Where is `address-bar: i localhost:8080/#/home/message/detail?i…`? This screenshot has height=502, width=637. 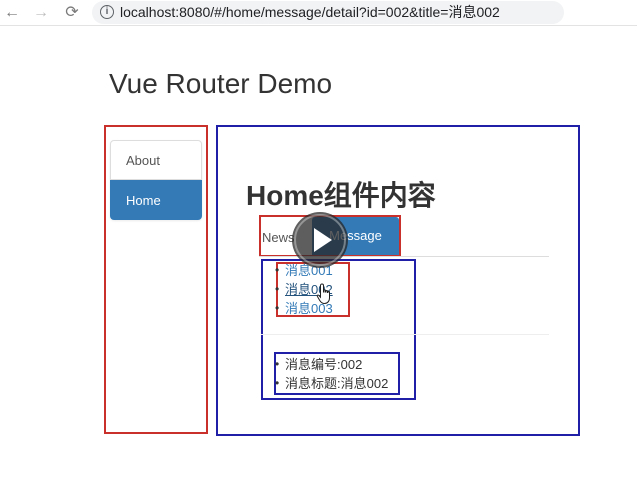
address-bar: i localhost:8080/#/home/message/detail?i… is located at coordinates (328, 12).